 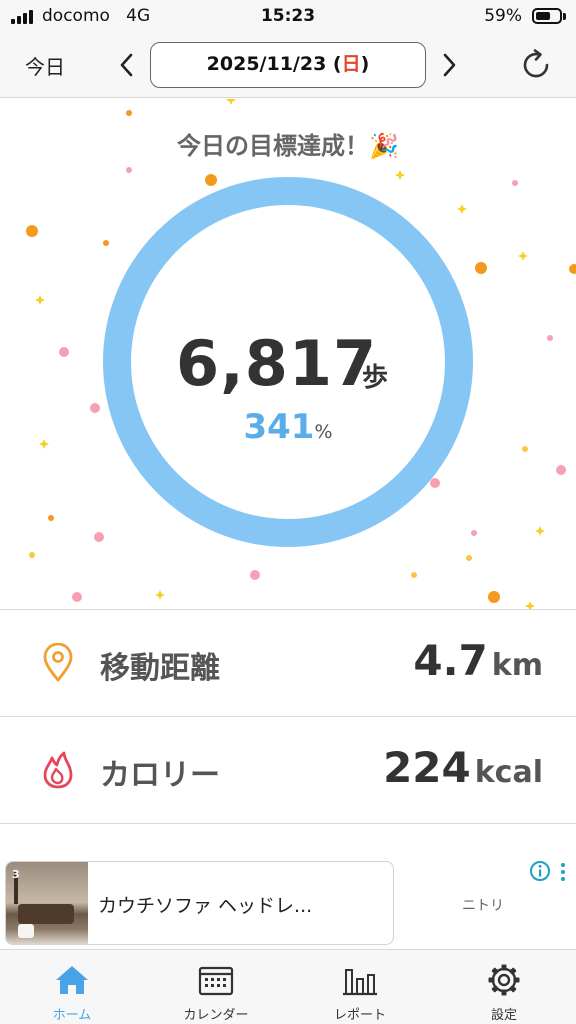 I want to click on date-close-paren: ), so click(x=365, y=64).